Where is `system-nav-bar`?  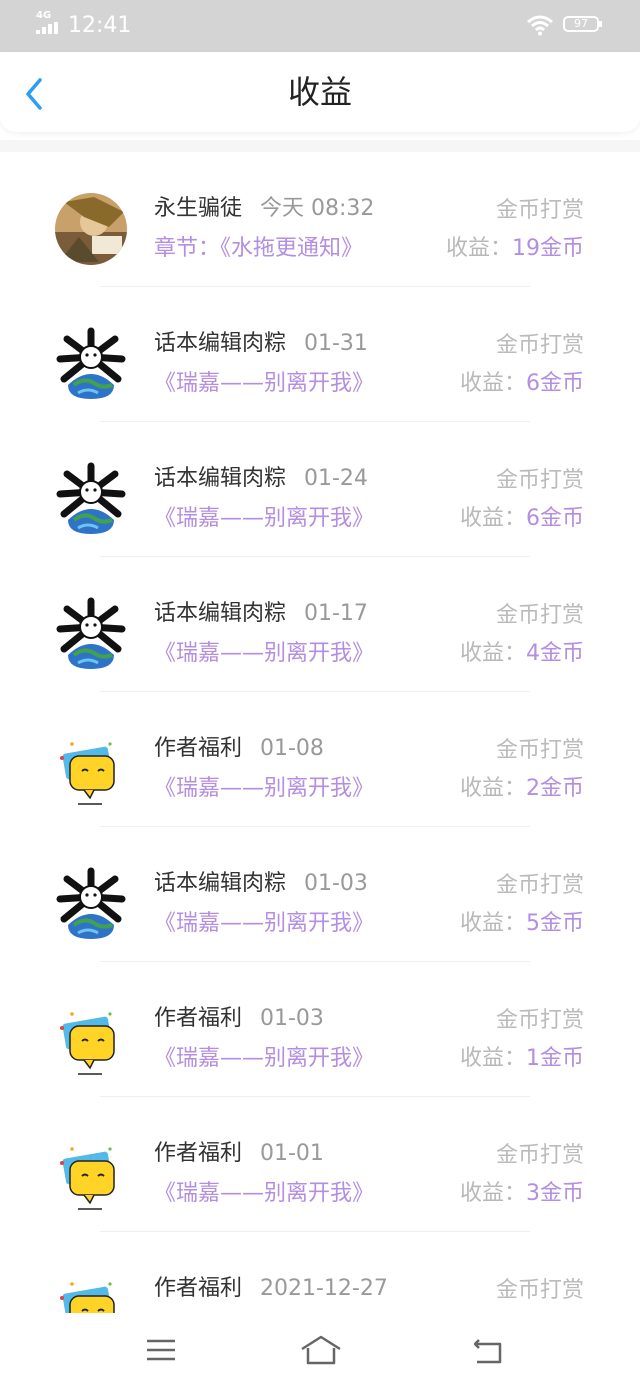 system-nav-bar is located at coordinates (320, 1350).